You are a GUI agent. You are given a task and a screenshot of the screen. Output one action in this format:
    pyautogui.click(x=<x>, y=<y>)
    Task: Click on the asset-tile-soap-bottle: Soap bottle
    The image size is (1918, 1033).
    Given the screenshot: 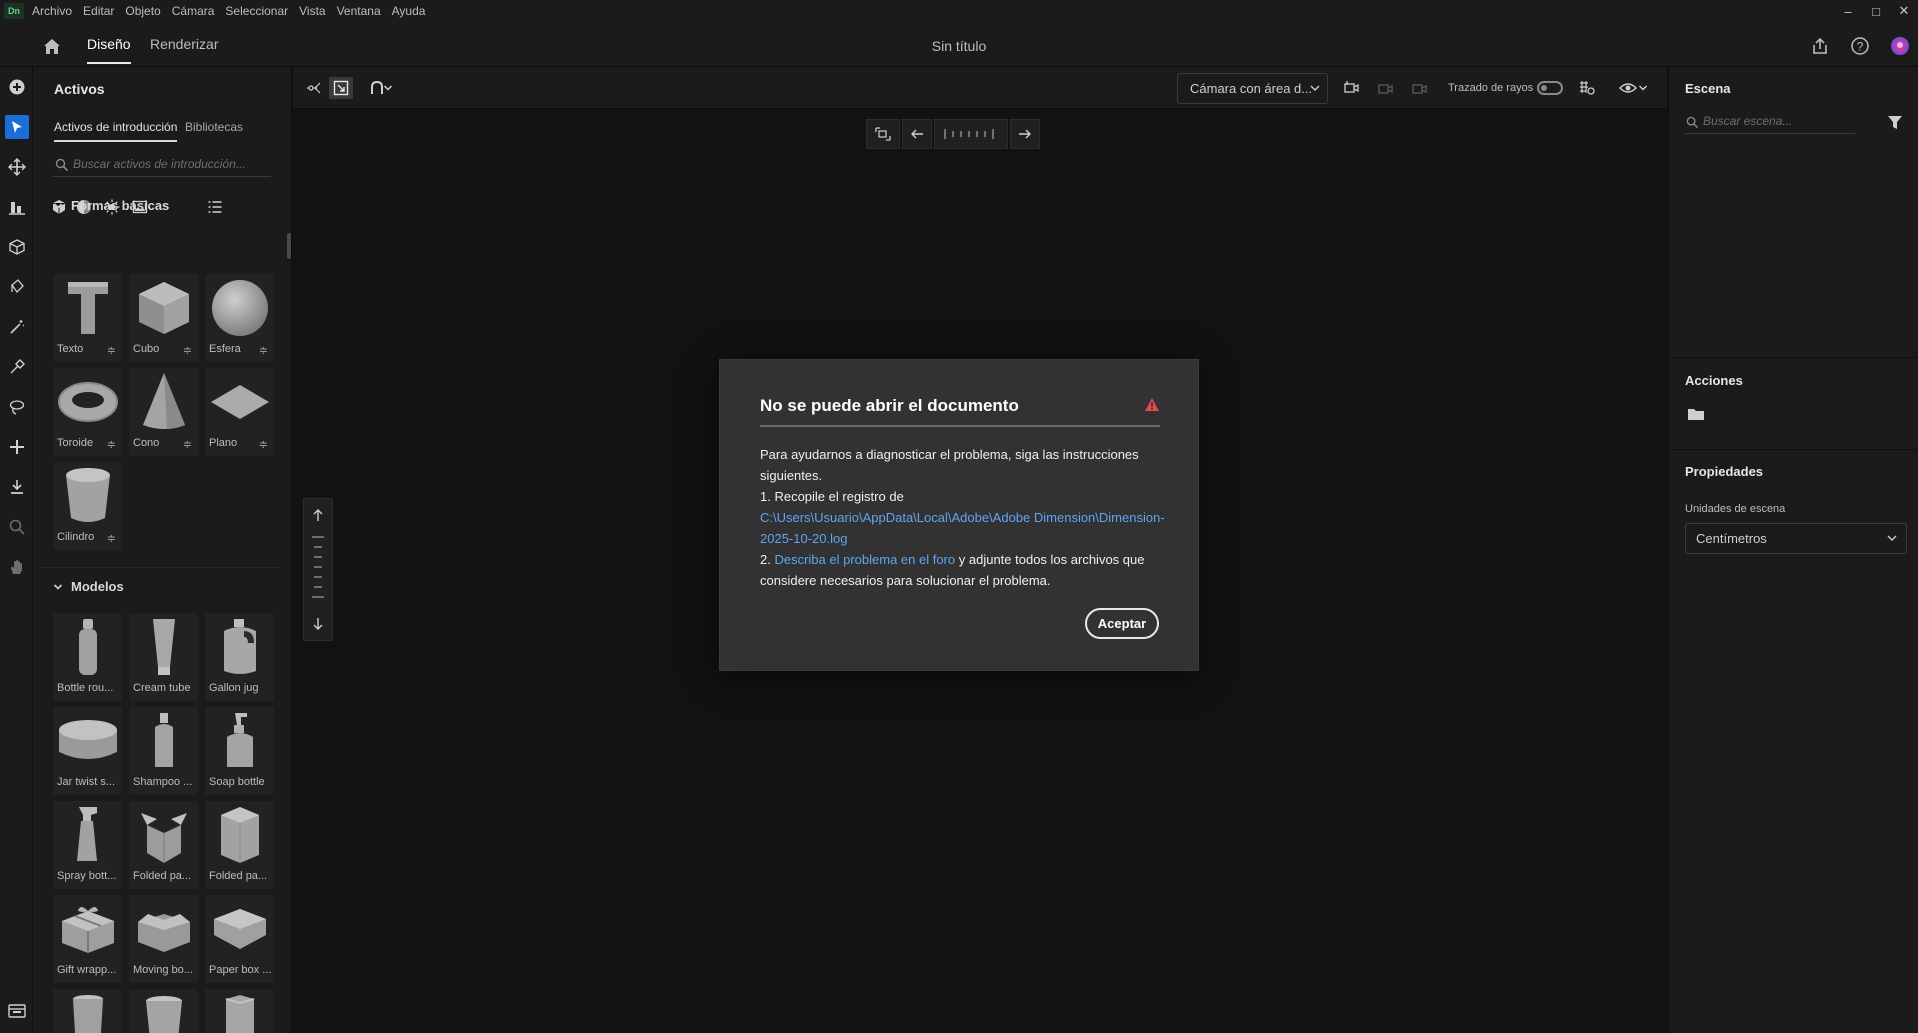 What is the action you would take?
    pyautogui.click(x=239, y=751)
    